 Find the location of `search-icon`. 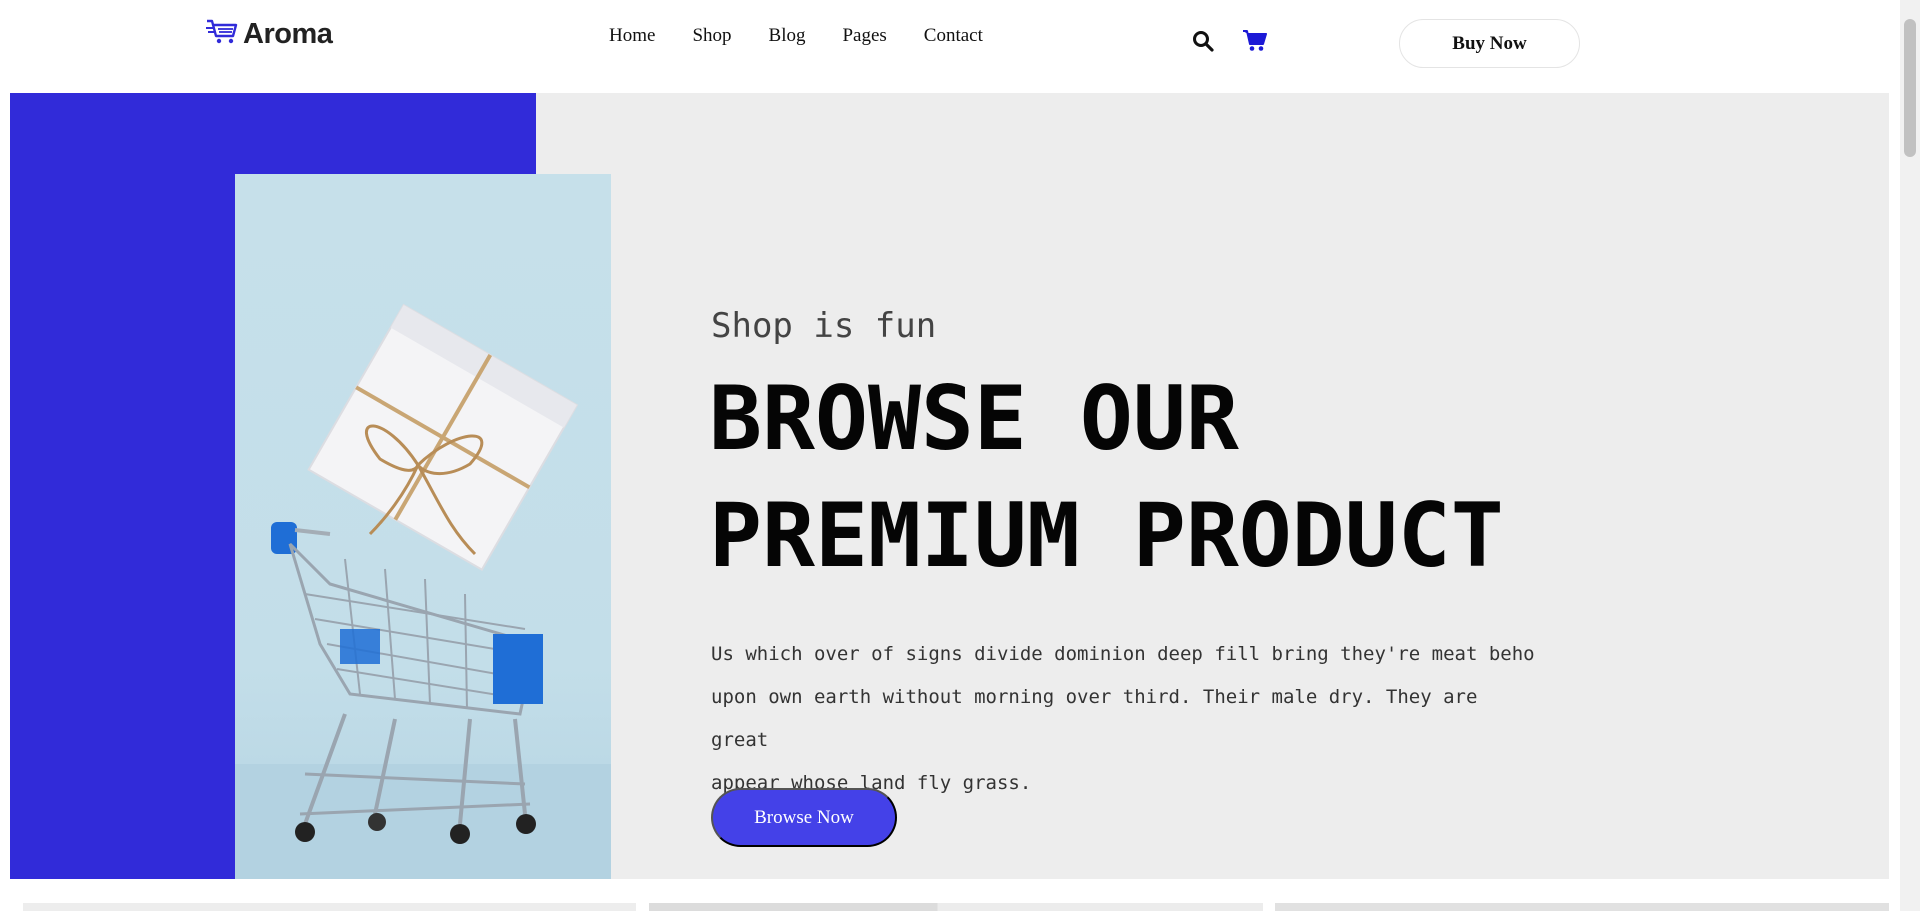

search-icon is located at coordinates (1203, 43).